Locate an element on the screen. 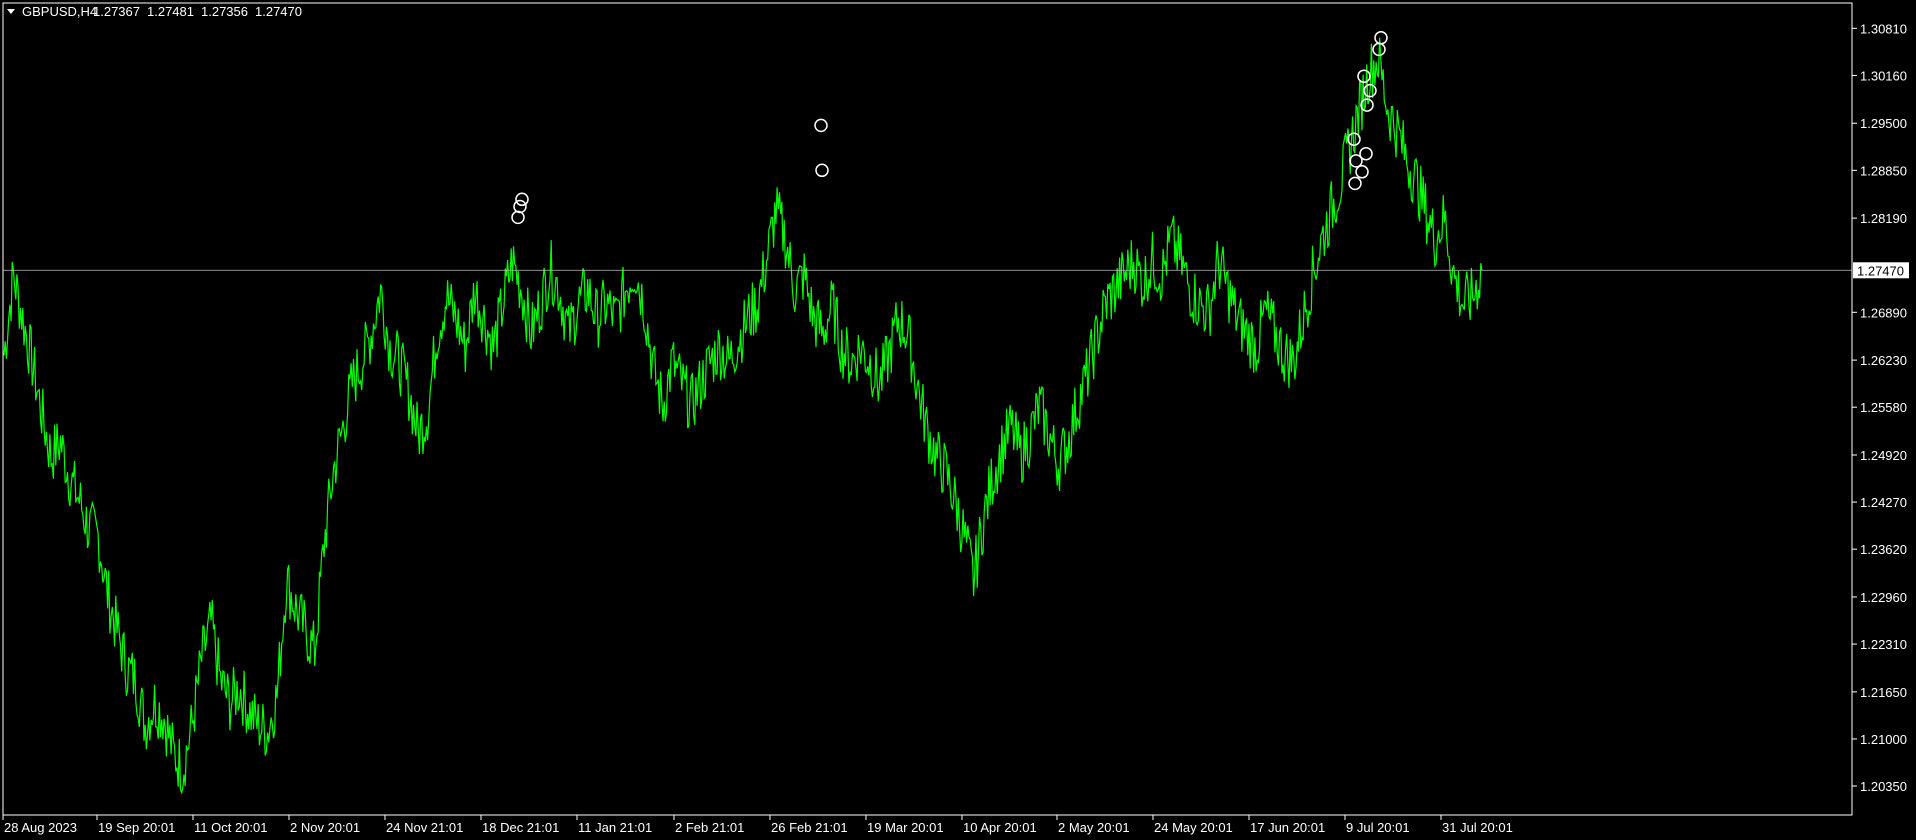 This screenshot has height=840, width=1916. x-tick-label: 19 Sep 20:01 is located at coordinates (136, 827).